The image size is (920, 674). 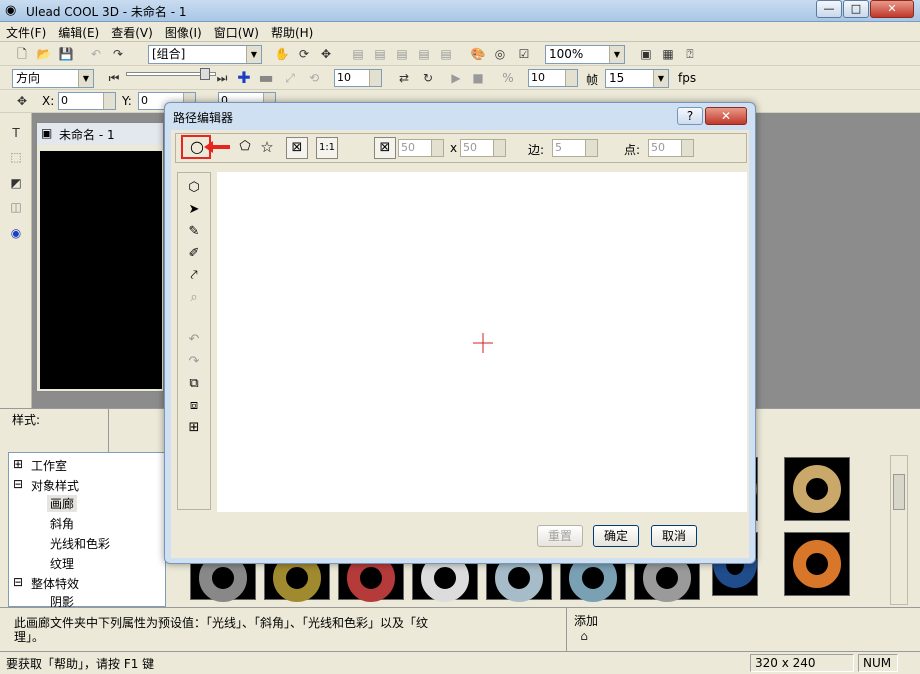 What do you see at coordinates (508, 78) in the screenshot?
I see `percent-icon: %` at bounding box center [508, 78].